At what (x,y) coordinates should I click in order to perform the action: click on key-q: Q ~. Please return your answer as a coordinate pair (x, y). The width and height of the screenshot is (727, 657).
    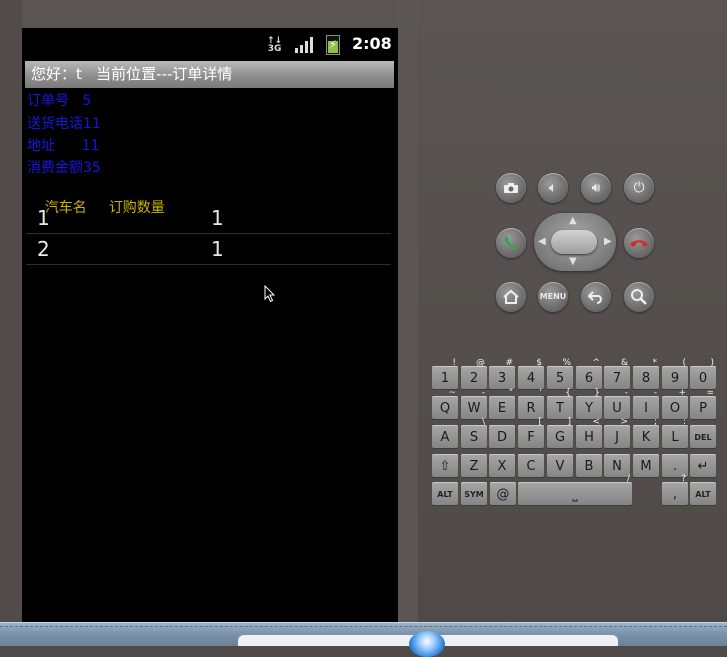
    Looking at the image, I should click on (445, 404).